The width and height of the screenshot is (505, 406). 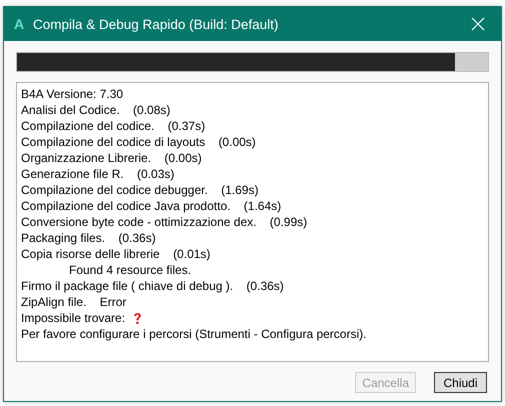 What do you see at coordinates (137, 318) in the screenshot?
I see `question-mark-icon` at bounding box center [137, 318].